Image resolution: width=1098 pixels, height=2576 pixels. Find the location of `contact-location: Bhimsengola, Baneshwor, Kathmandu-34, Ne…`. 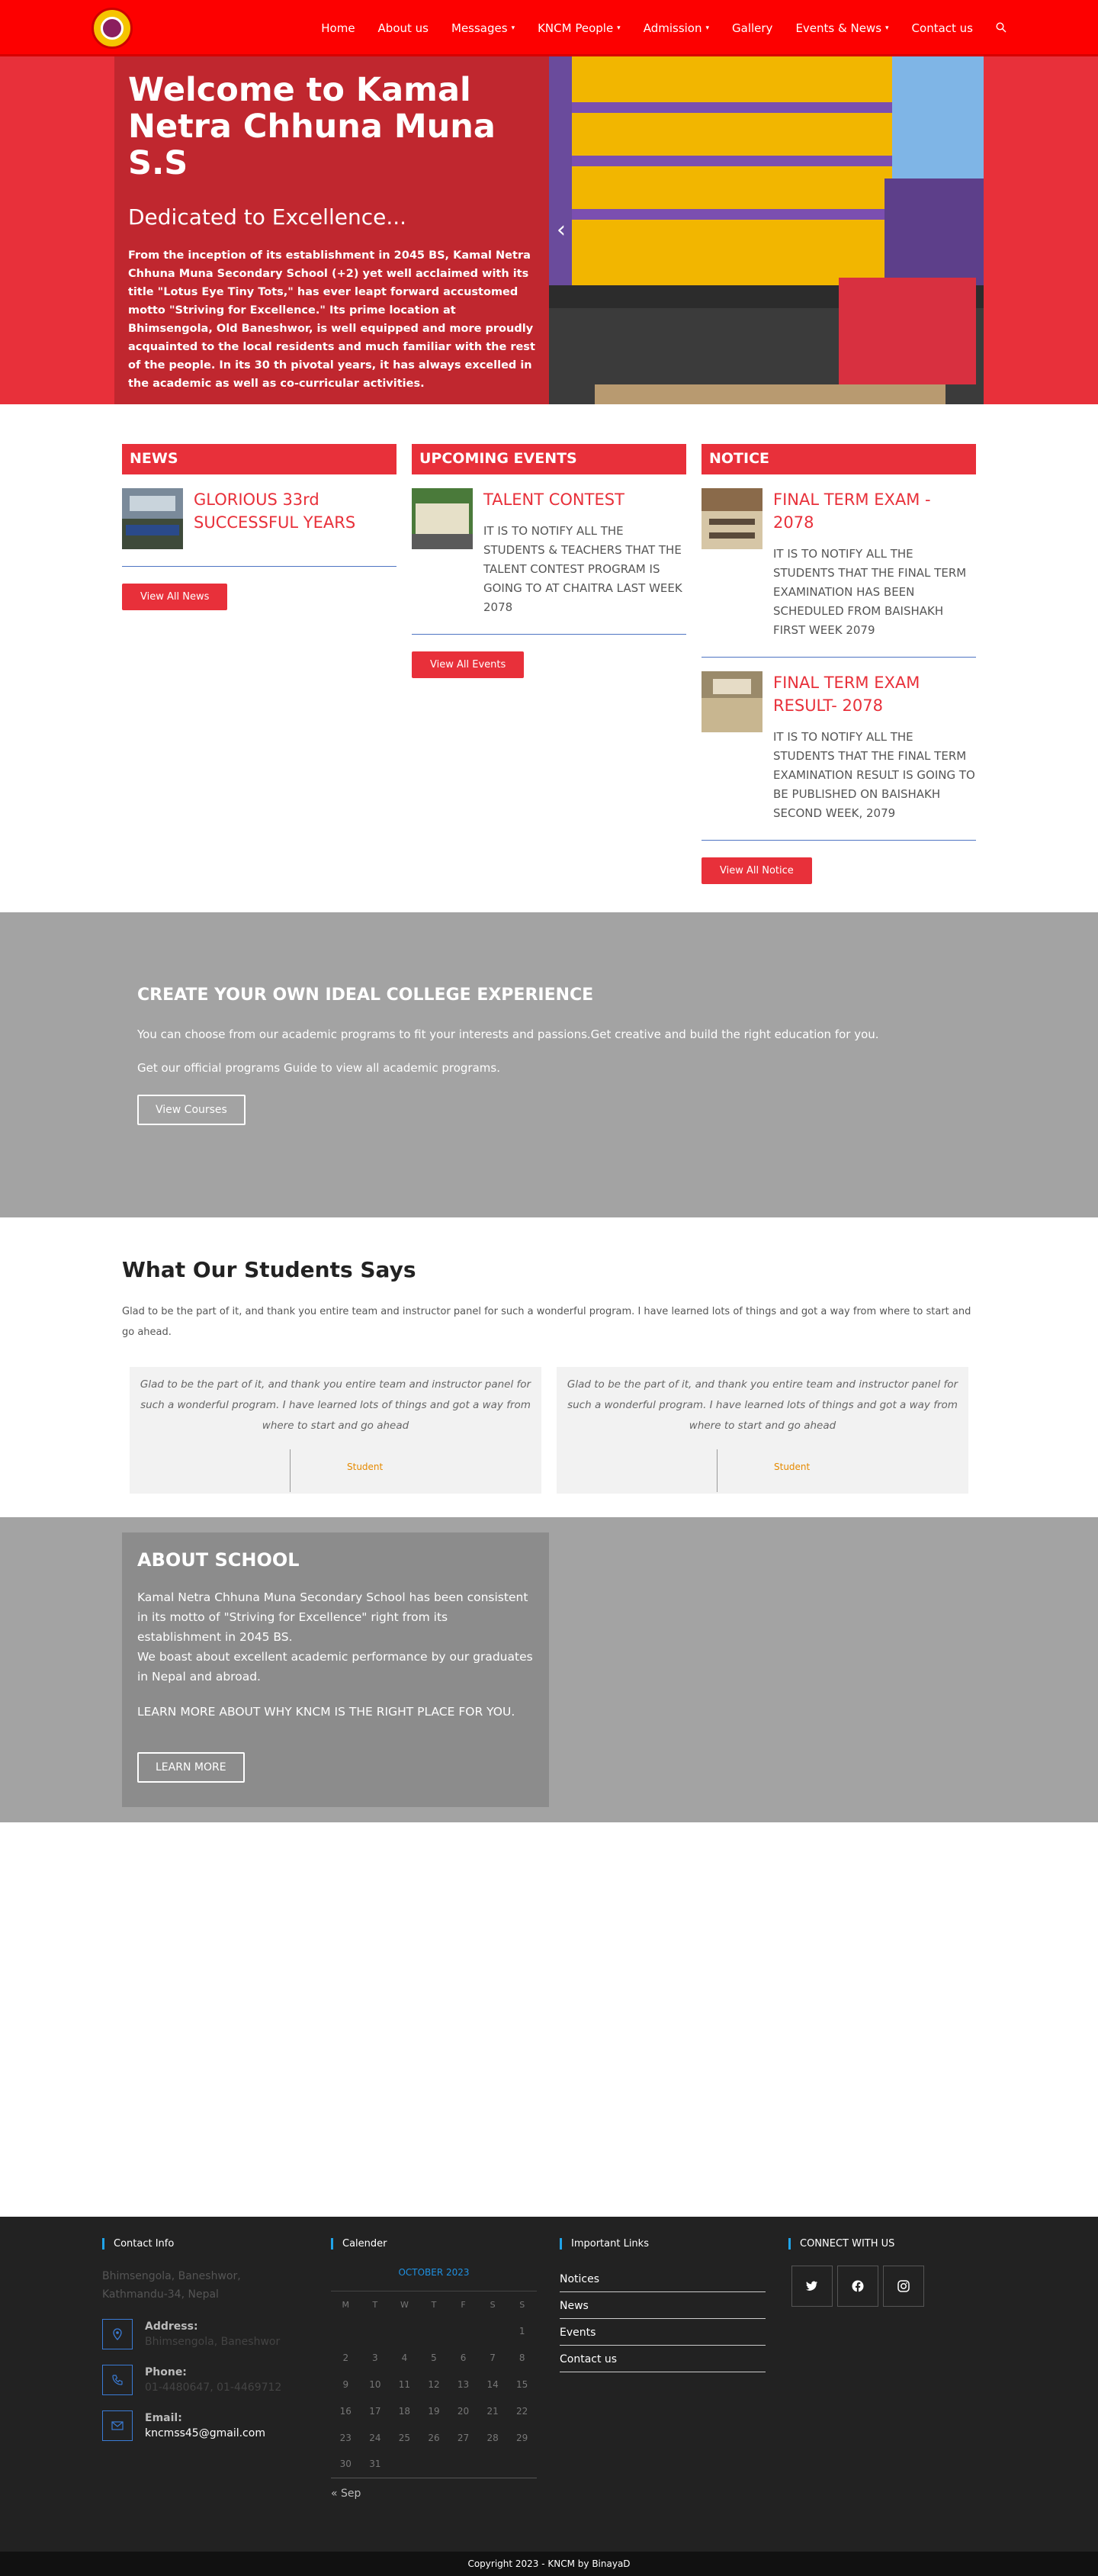

contact-location: Bhimsengola, Baneshwor, Kathmandu-34, Ne… is located at coordinates (171, 2286).